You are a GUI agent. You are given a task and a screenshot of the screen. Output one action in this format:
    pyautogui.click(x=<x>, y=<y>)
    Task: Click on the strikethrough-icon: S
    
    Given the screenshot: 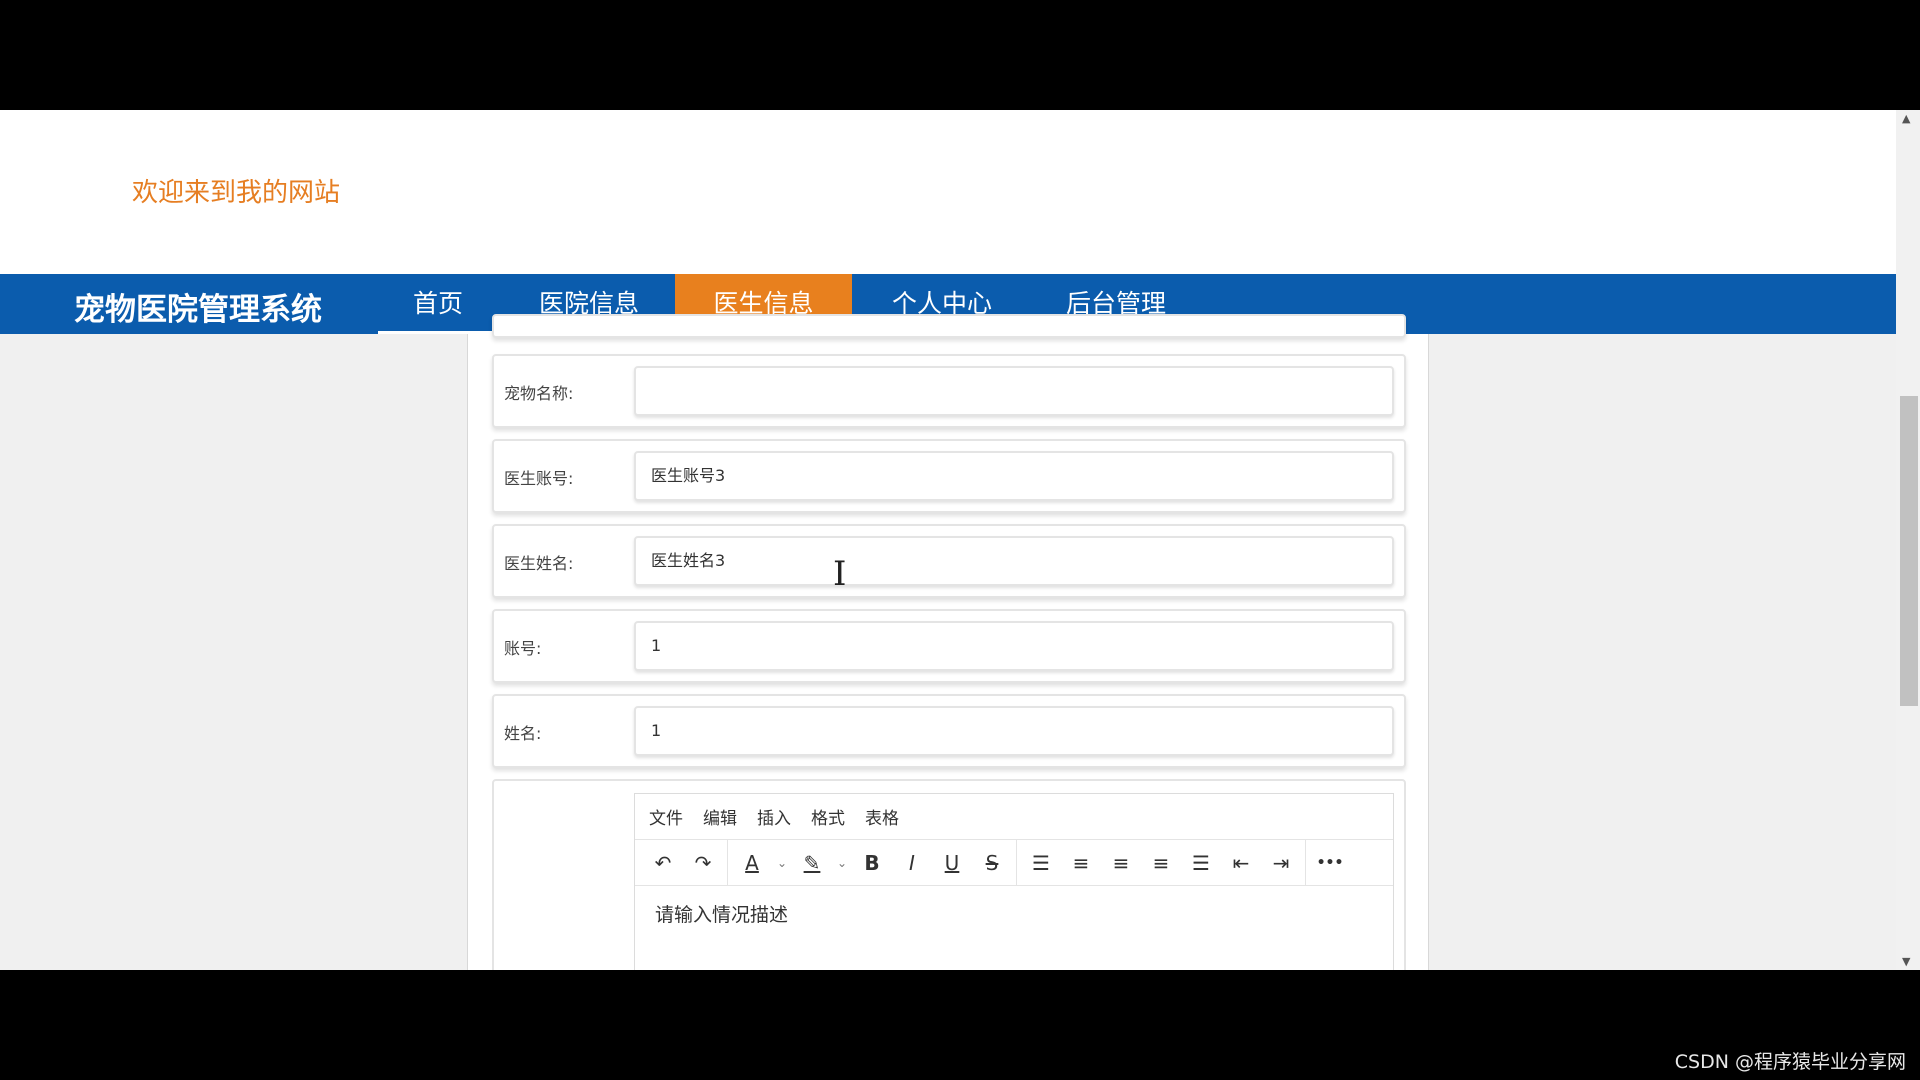 What is the action you would take?
    pyautogui.click(x=992, y=863)
    